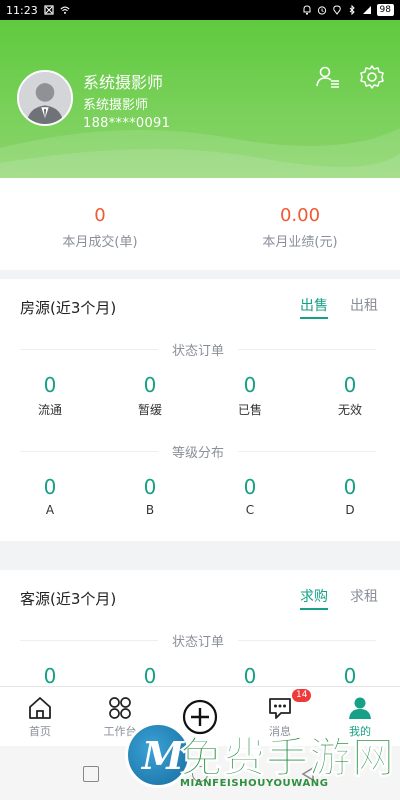  I want to click on status-bar: 11:23 98, so click(200, 10).